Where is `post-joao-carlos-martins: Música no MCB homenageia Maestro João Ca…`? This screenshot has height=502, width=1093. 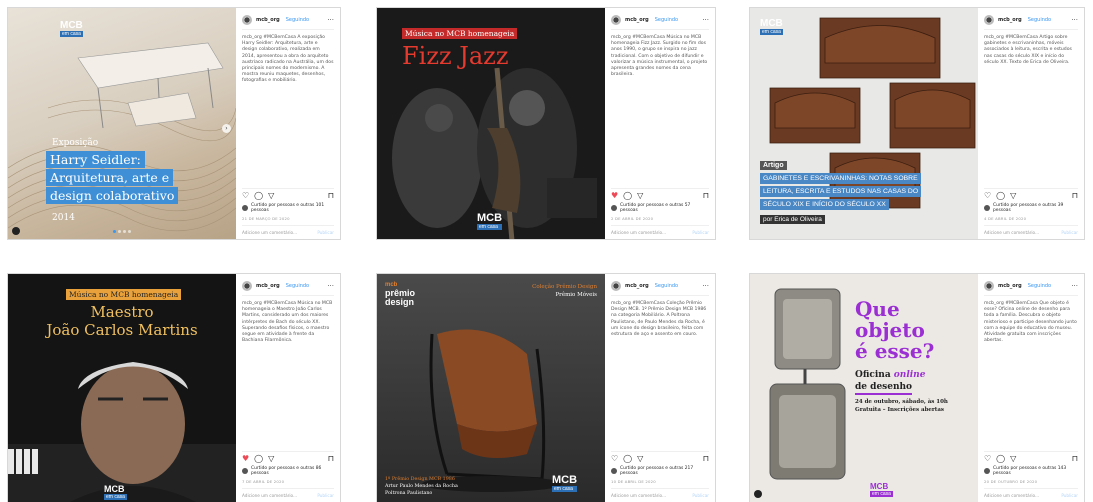 post-joao-carlos-martins: Música no MCB homenageia Maestro João Ca… is located at coordinates (174, 387).